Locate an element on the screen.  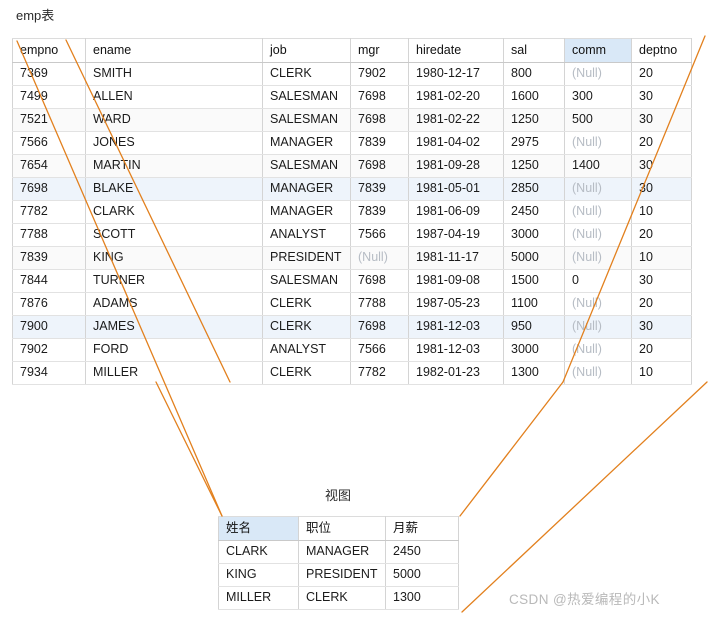
cell-position: MANAGER is located at coordinates (342, 552).